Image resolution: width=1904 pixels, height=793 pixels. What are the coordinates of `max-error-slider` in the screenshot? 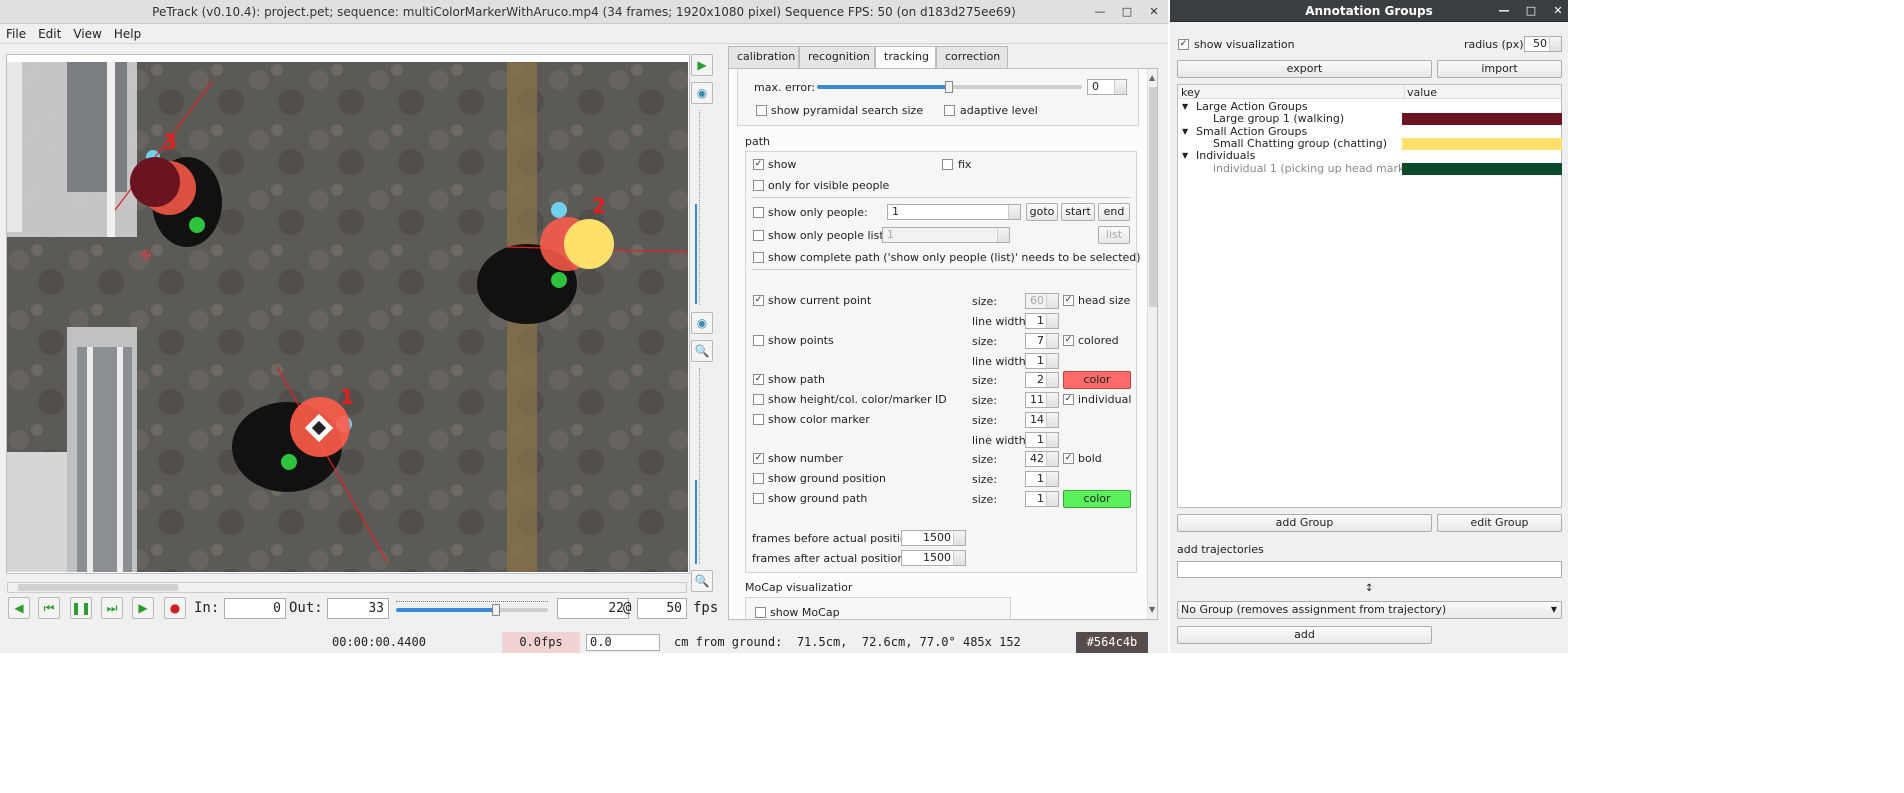 It's located at (949, 87).